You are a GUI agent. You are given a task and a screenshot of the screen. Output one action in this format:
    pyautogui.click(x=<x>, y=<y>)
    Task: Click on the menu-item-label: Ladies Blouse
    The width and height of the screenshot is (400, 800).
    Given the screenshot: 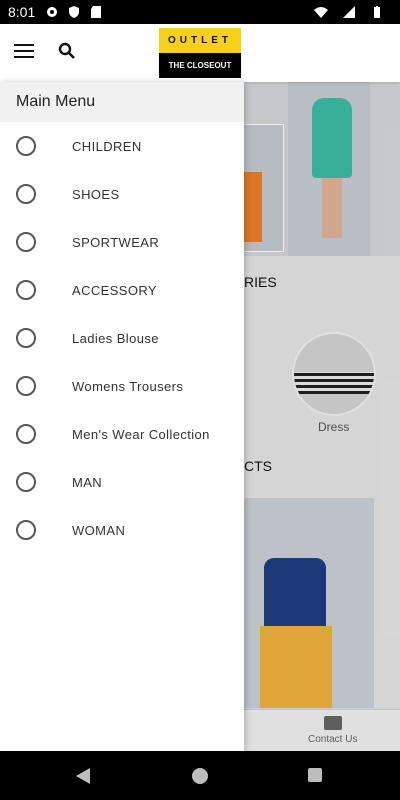 What is the action you would take?
    pyautogui.click(x=115, y=338)
    